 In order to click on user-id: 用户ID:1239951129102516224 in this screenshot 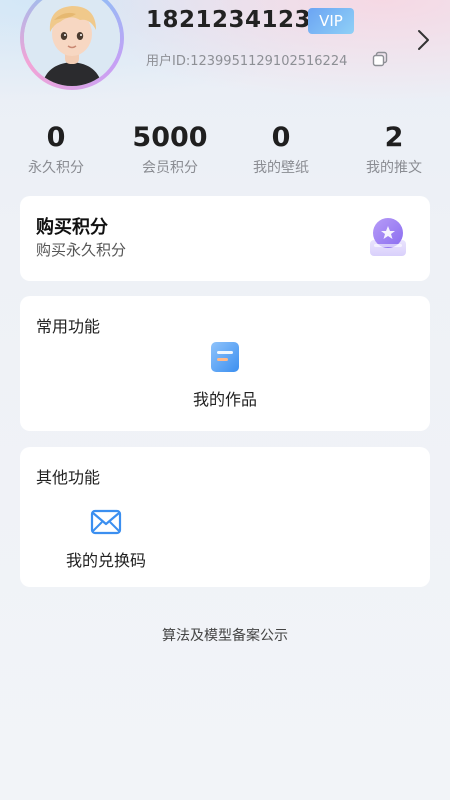, I will do `click(247, 61)`.